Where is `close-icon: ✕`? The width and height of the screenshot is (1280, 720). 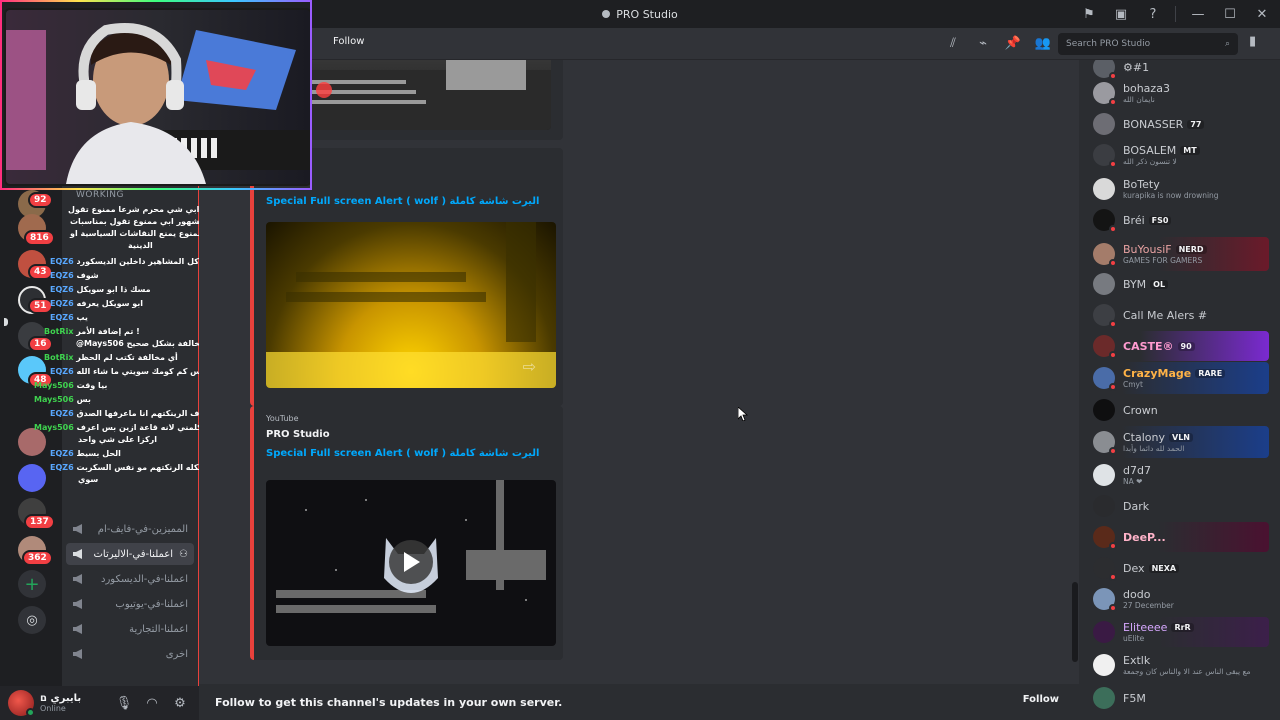
close-icon: ✕ is located at coordinates (1262, 14).